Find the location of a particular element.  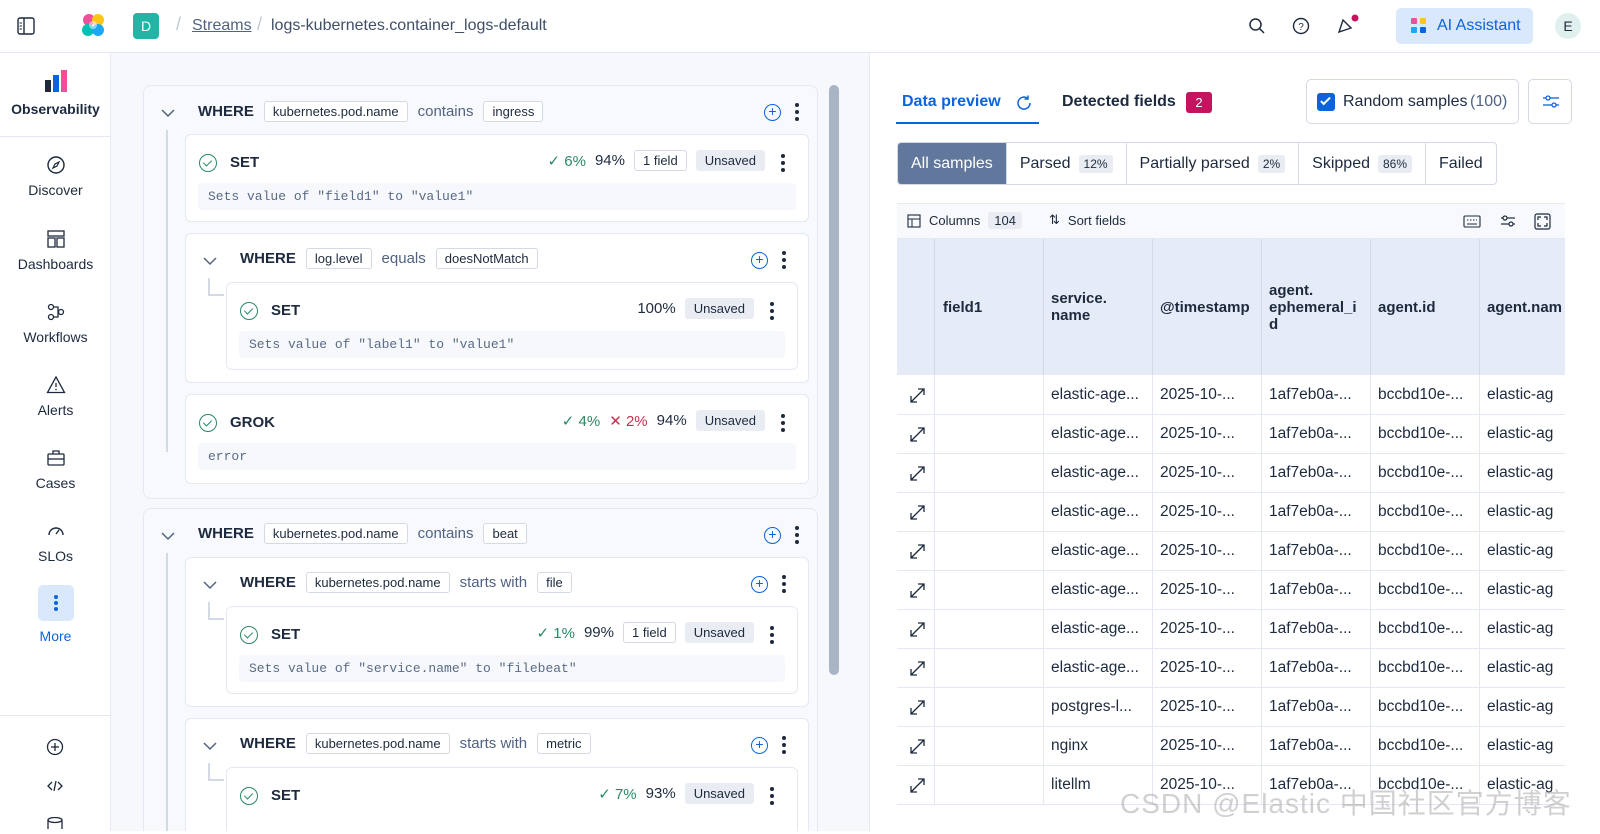

settings-sliders-icon is located at coordinates (1550, 101).